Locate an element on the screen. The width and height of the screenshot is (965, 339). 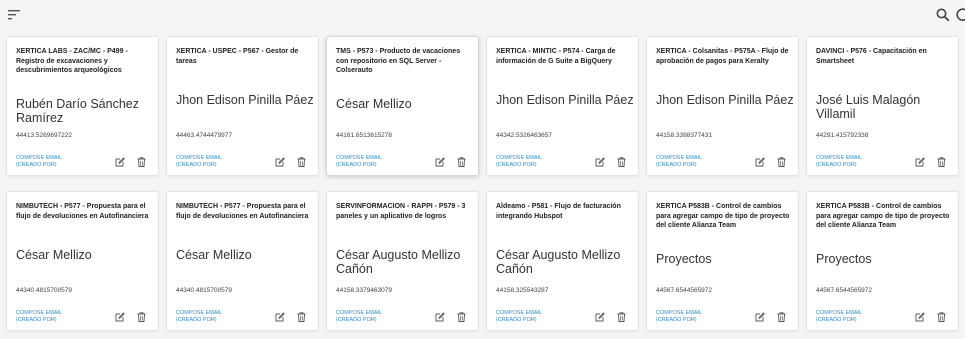
search-icon is located at coordinates (943, 15).